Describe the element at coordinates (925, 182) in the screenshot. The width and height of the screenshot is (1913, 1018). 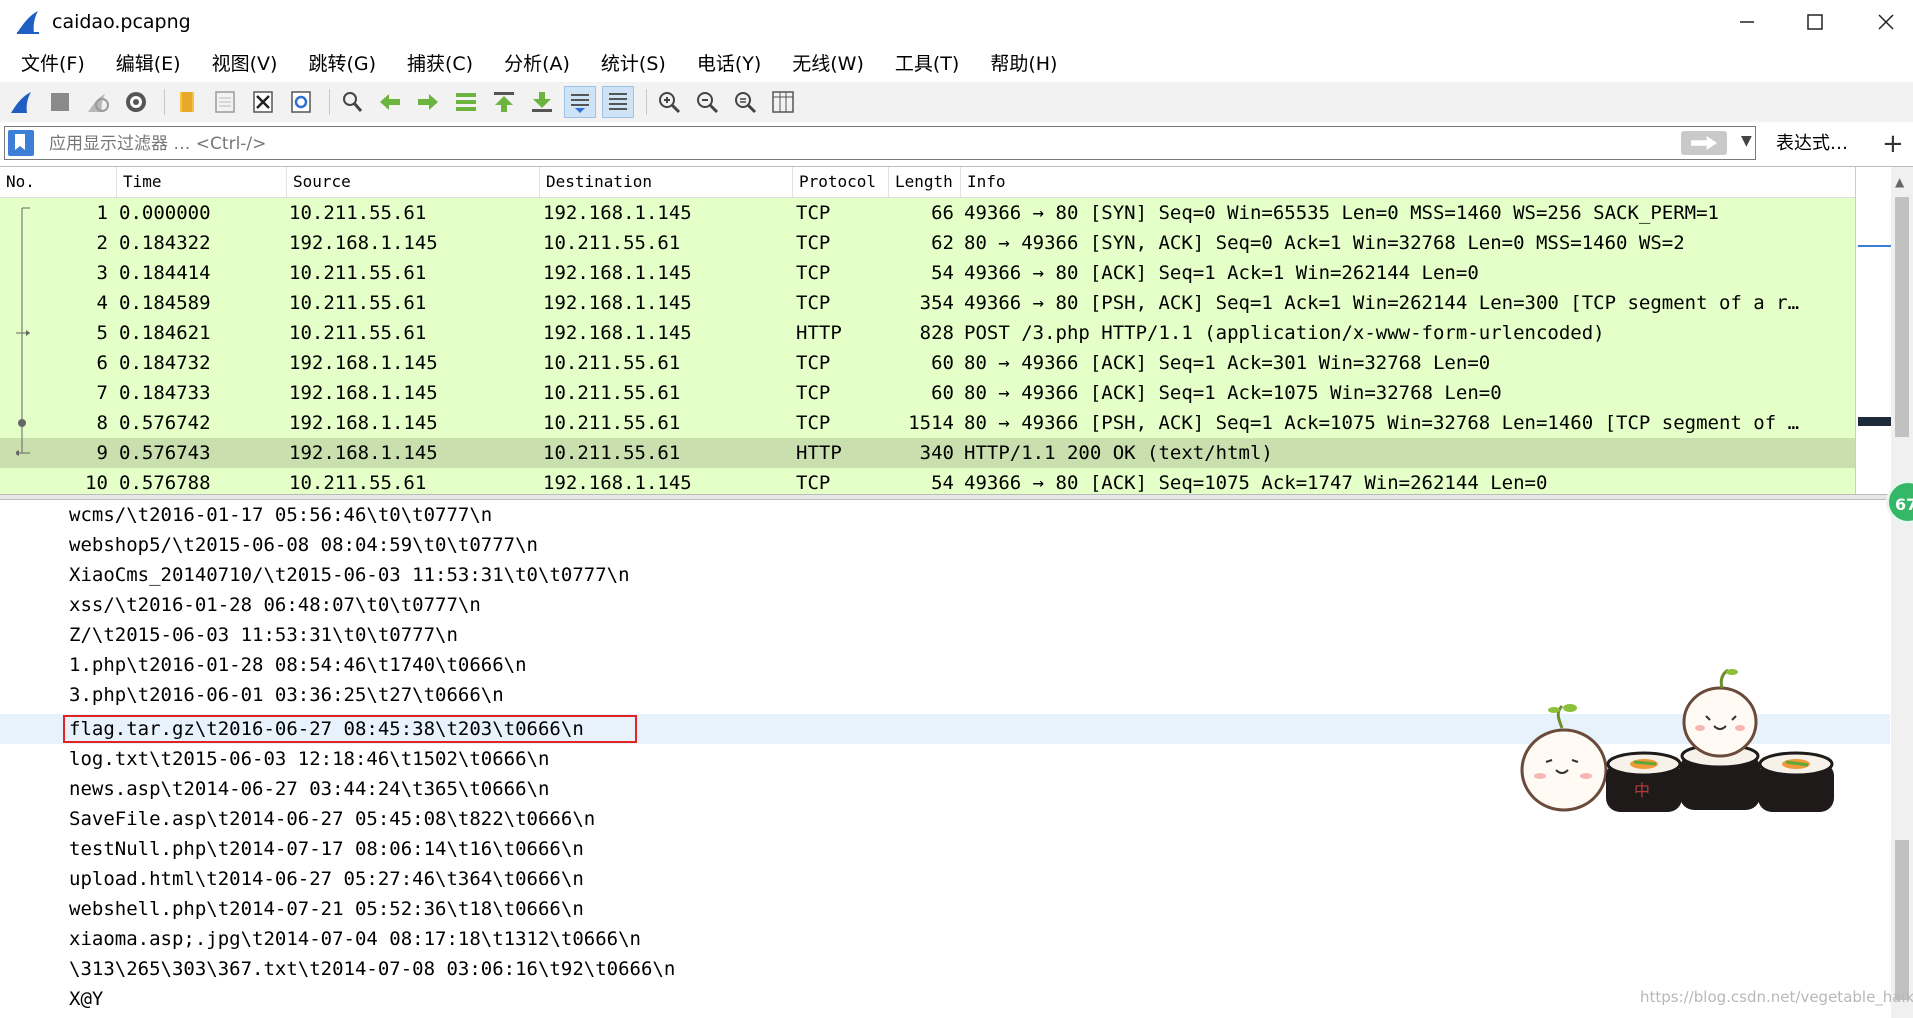
I see `column-header-length: Length` at that location.